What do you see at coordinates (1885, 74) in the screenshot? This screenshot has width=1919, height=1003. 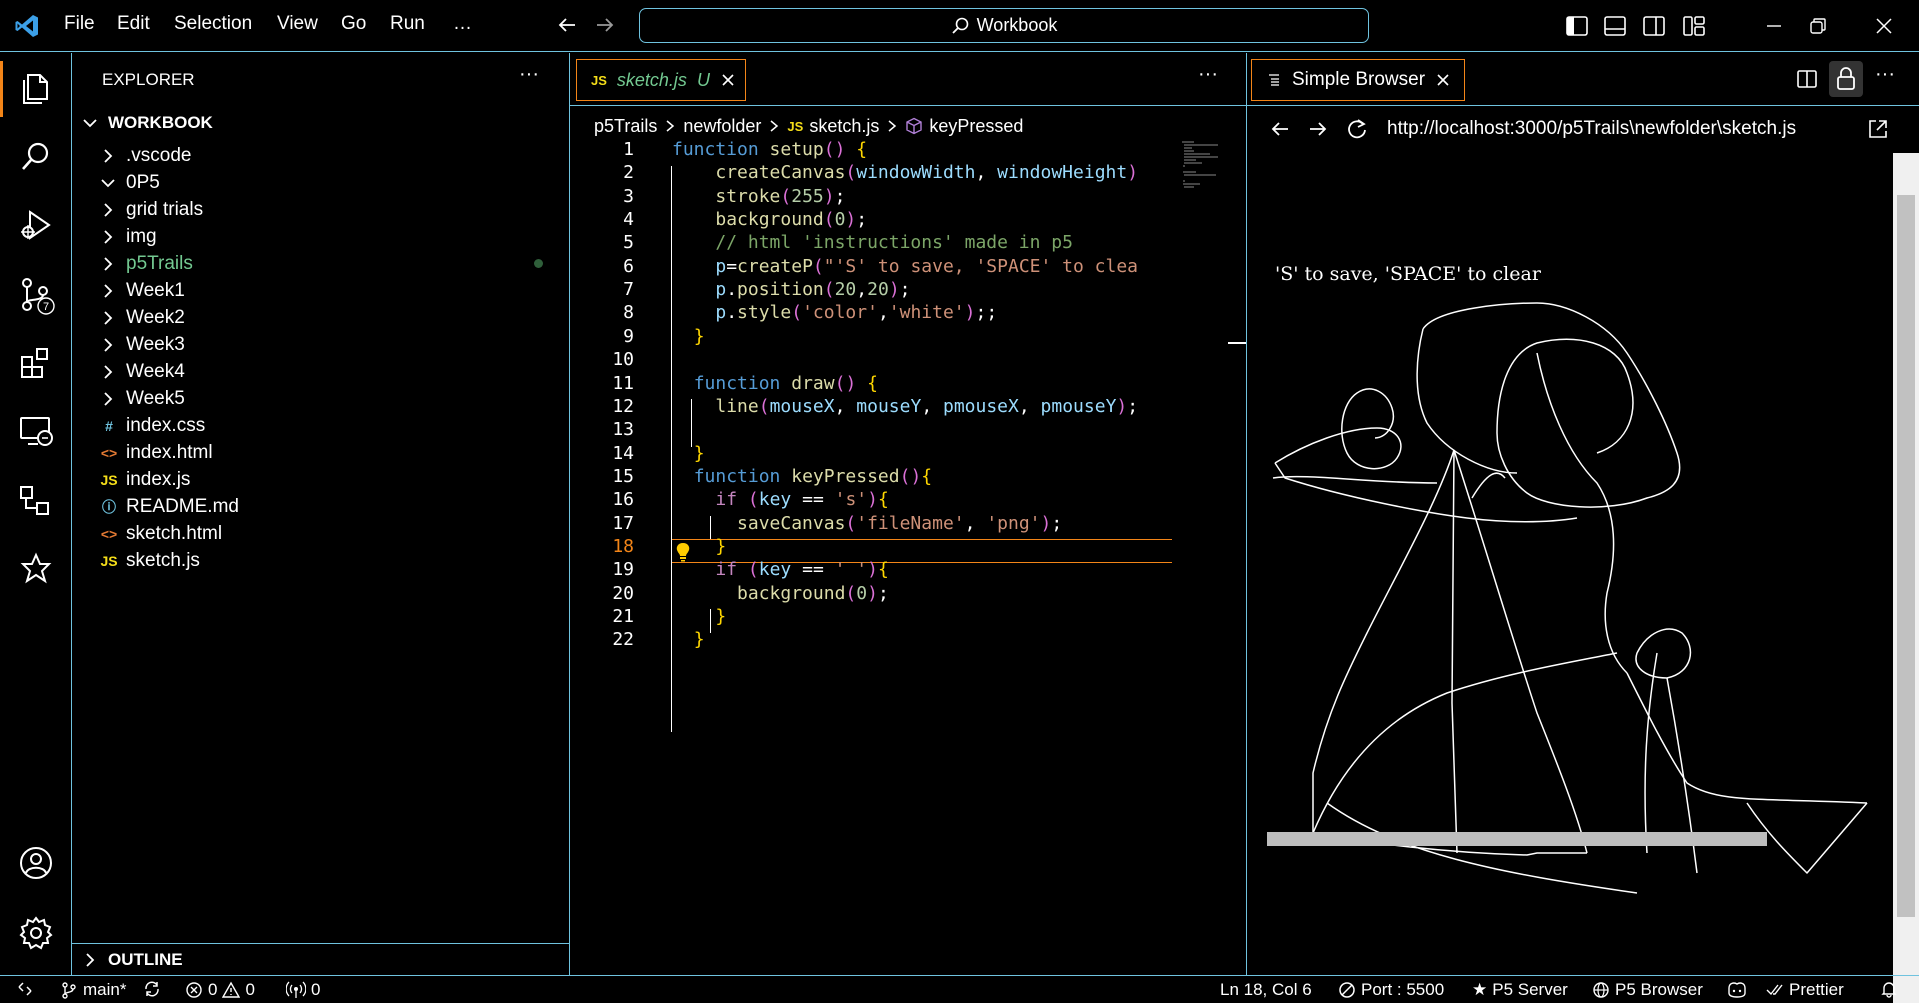 I see `browser-more-actions-icon: ···` at bounding box center [1885, 74].